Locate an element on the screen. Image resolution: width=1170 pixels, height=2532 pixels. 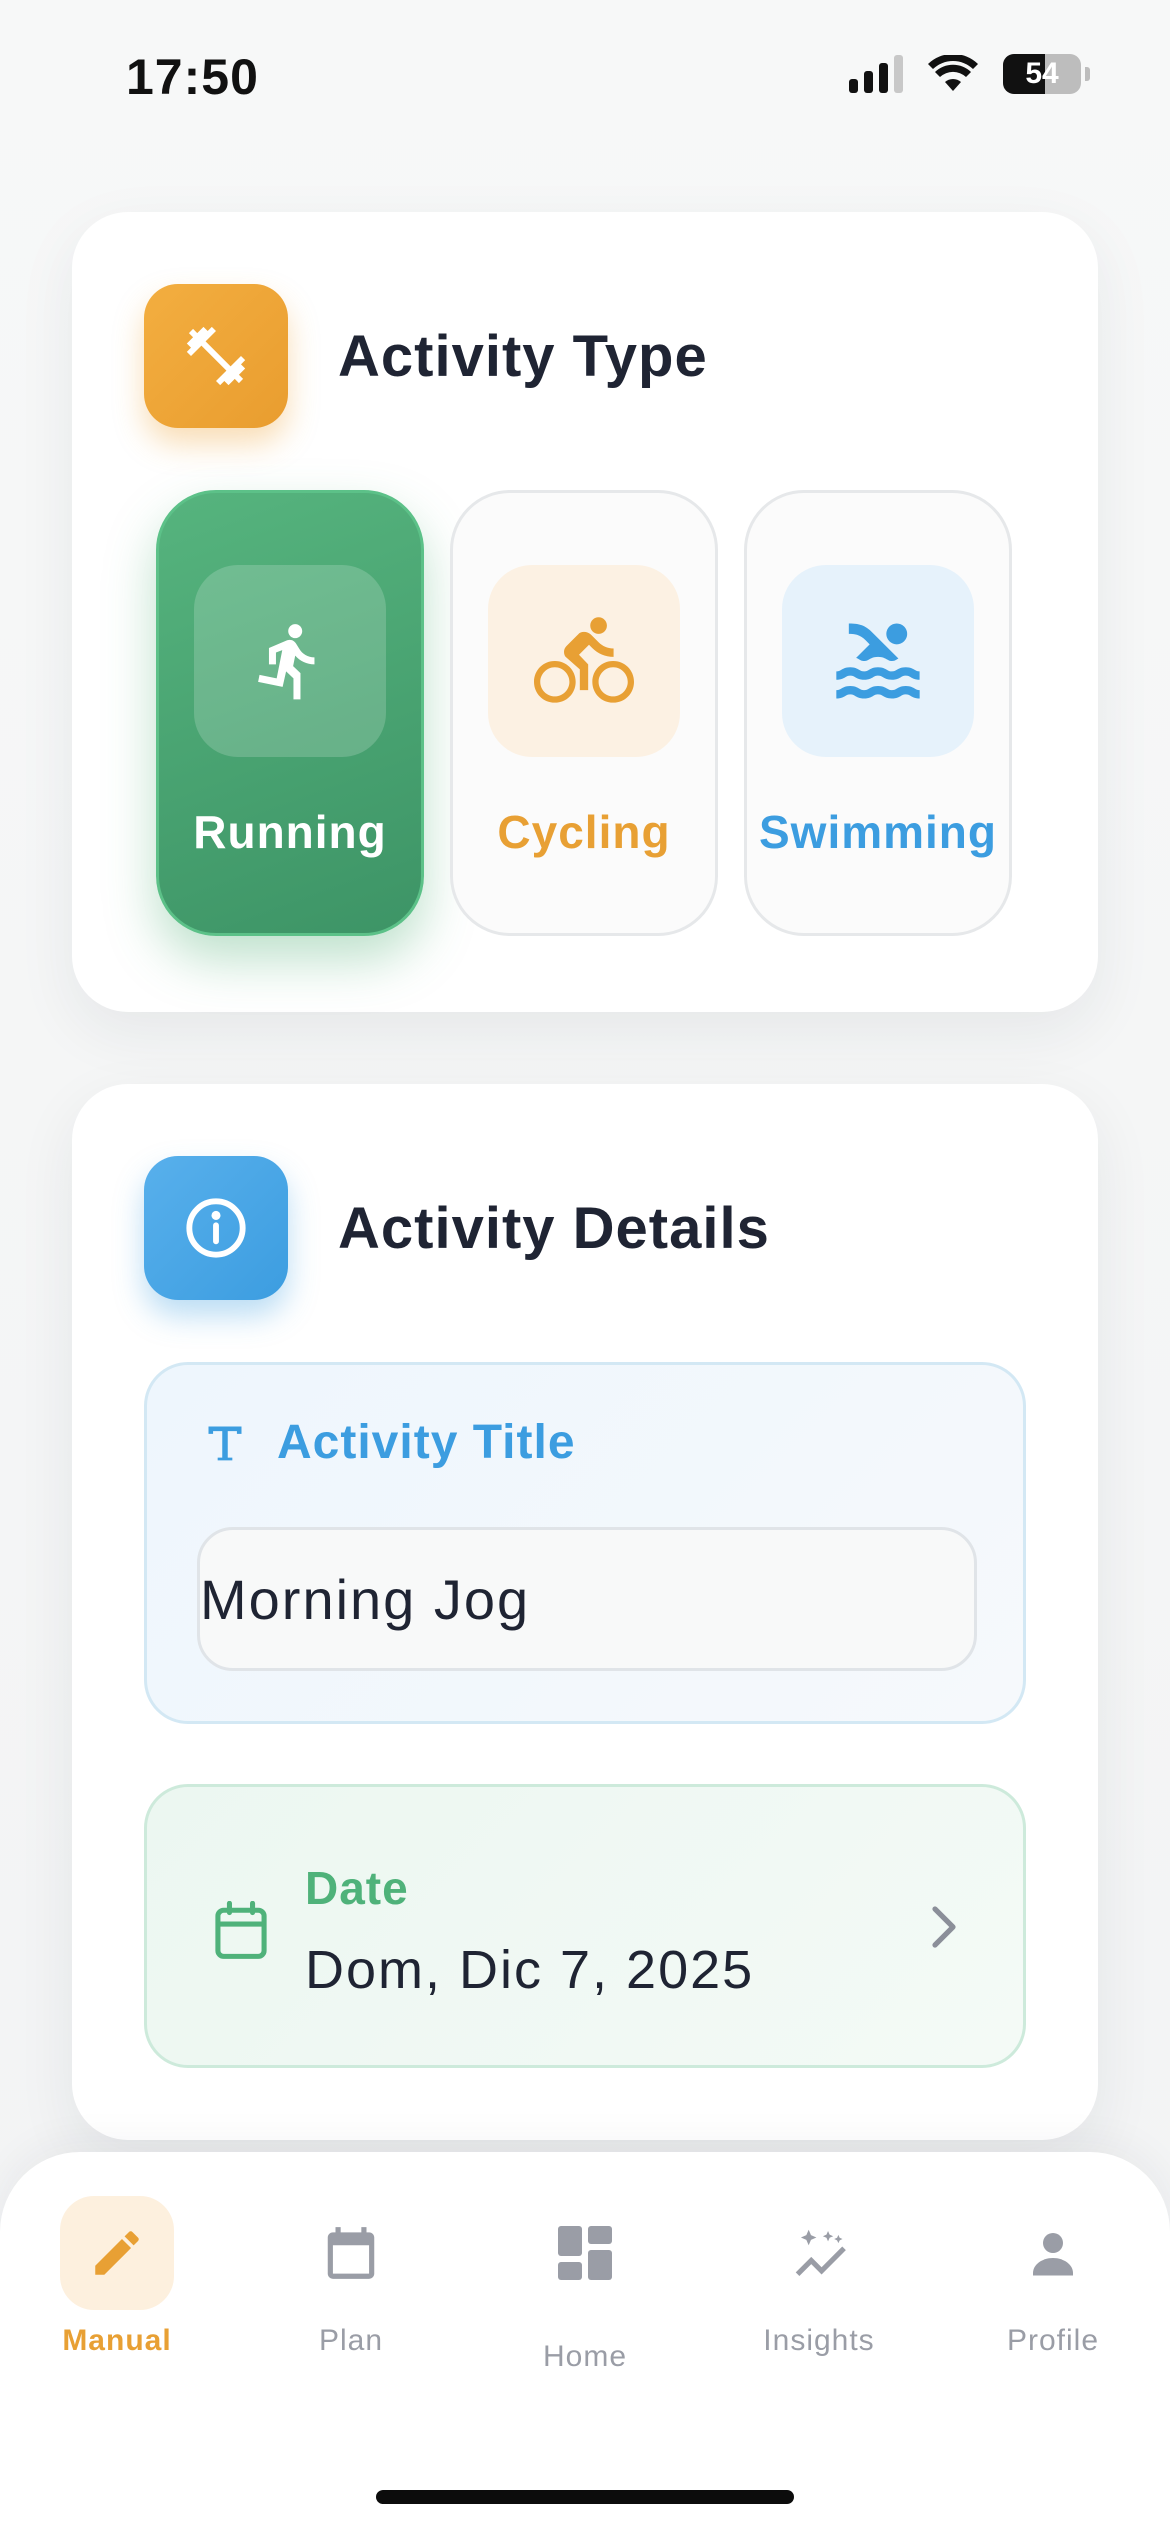
home-indicator is located at coordinates (585, 2497).